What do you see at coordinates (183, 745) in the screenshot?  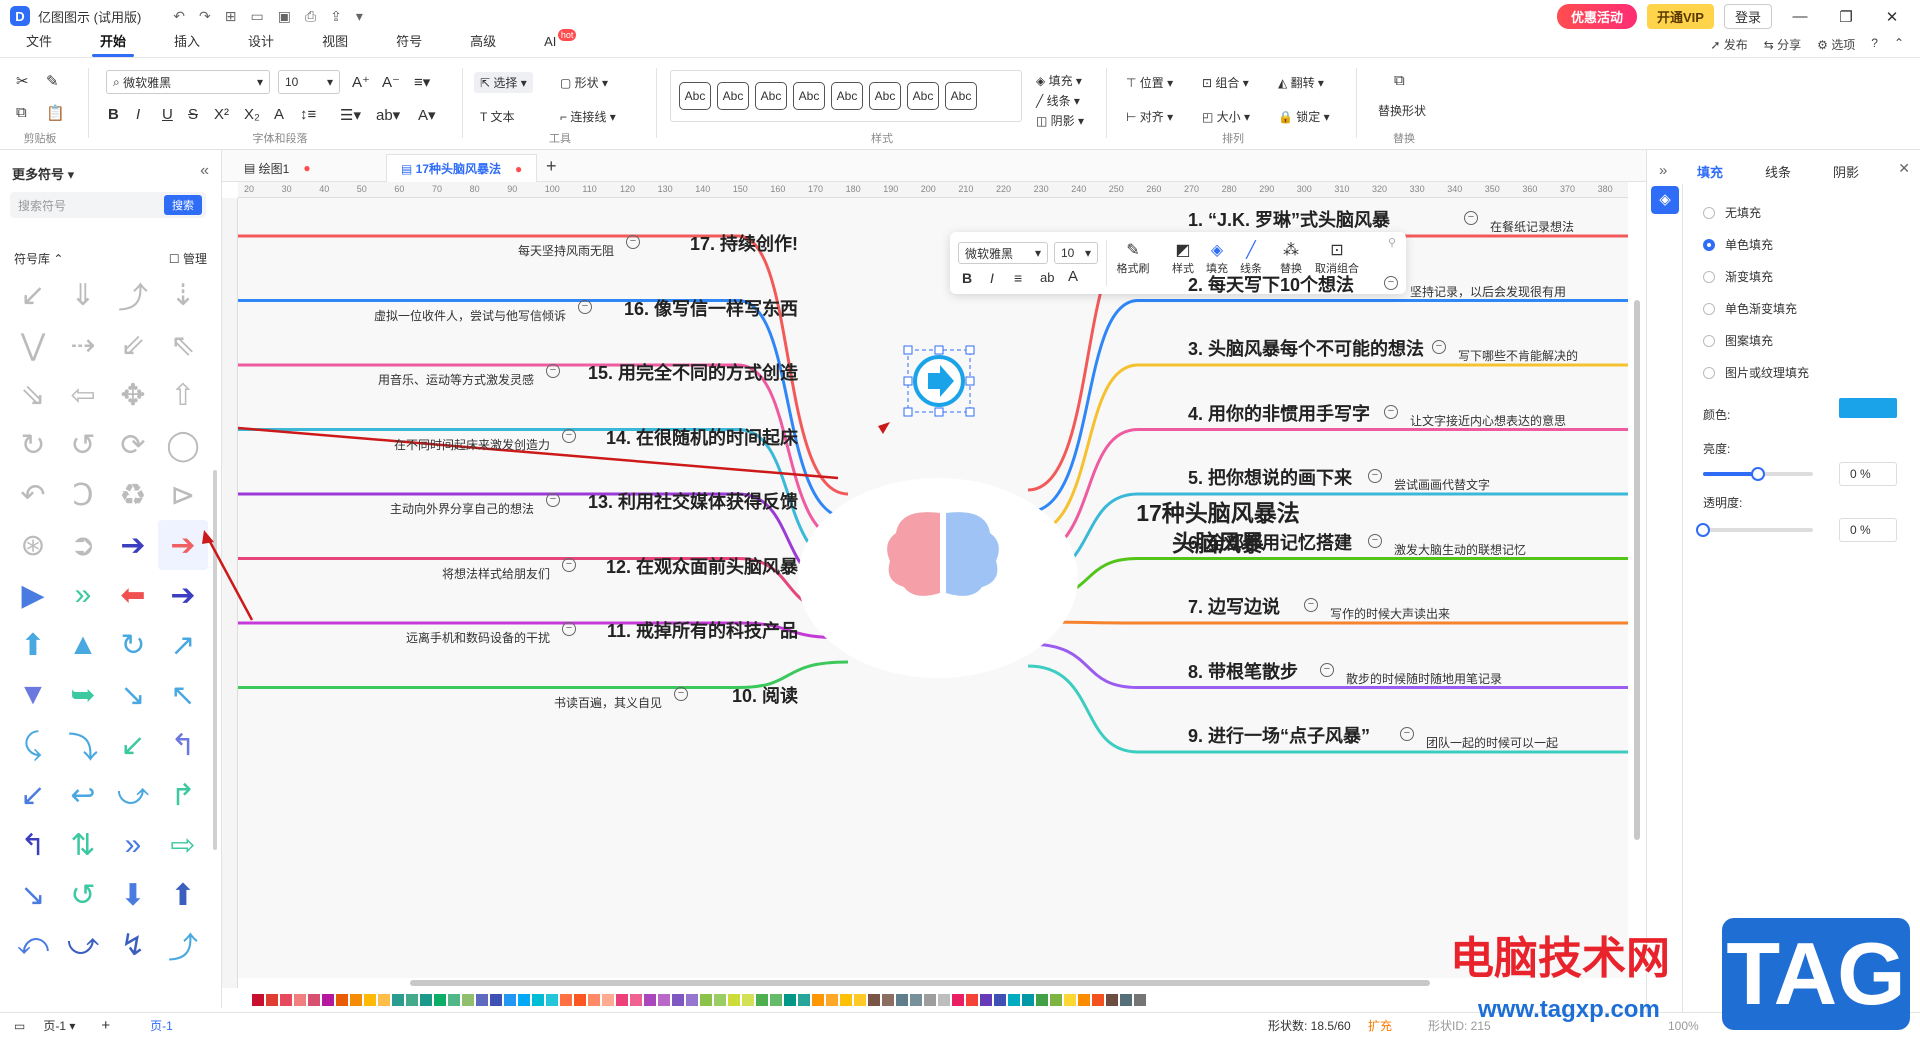 I see `curve-arrow-symbol-icon: ↰` at bounding box center [183, 745].